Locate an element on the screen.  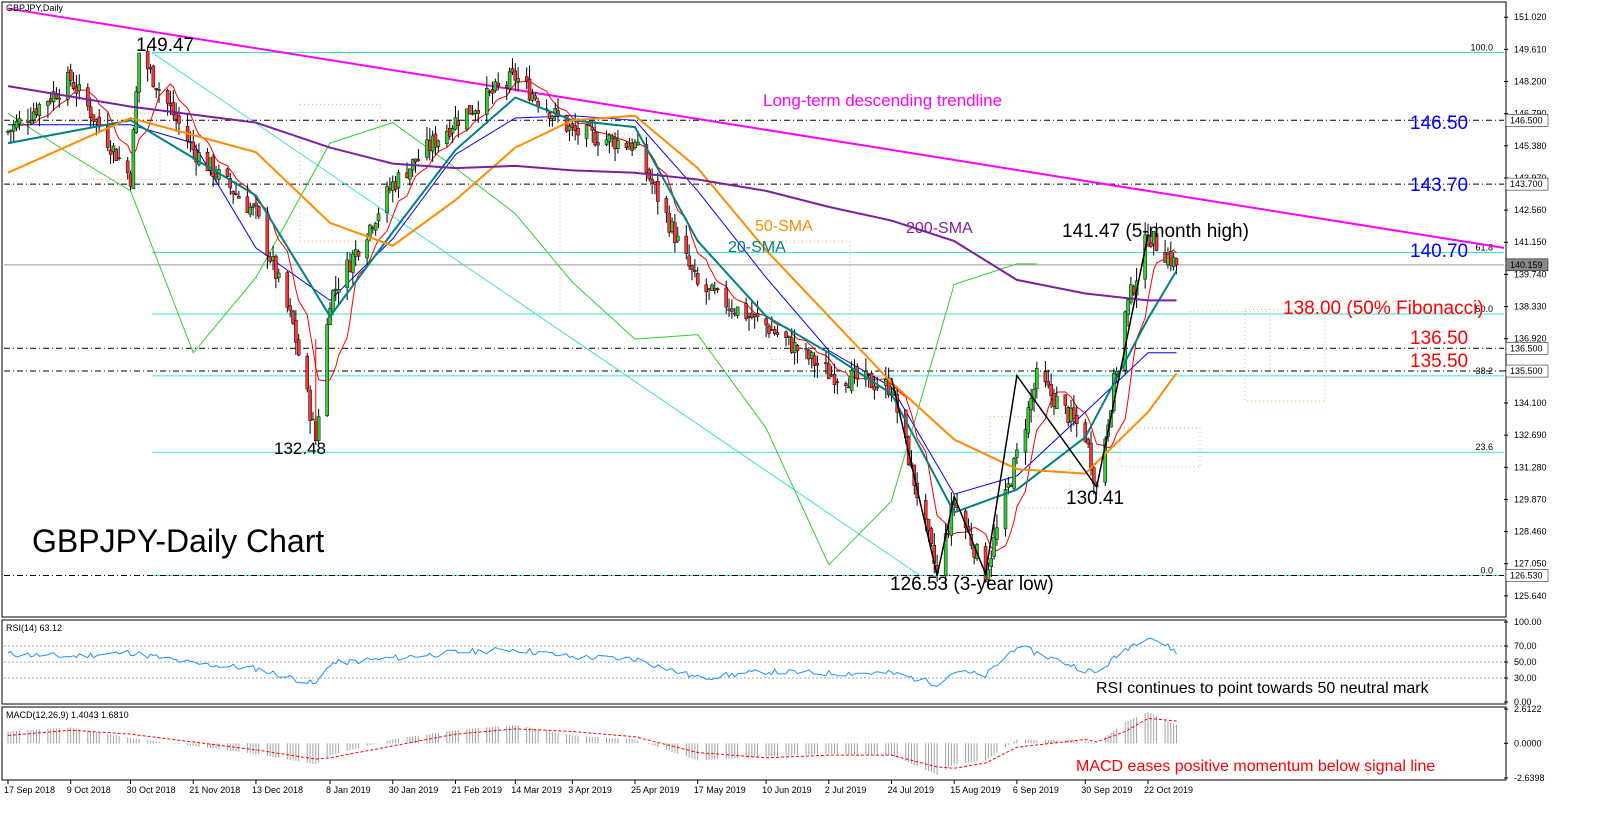
sma20-label: 20-SMA is located at coordinates (757, 247).